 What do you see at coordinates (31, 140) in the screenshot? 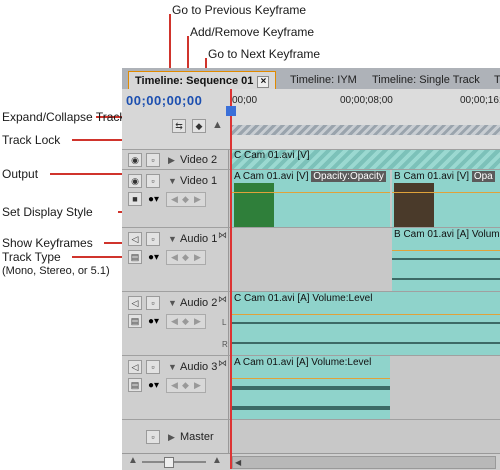
I see `callout-track-lock: Track Lock` at bounding box center [31, 140].